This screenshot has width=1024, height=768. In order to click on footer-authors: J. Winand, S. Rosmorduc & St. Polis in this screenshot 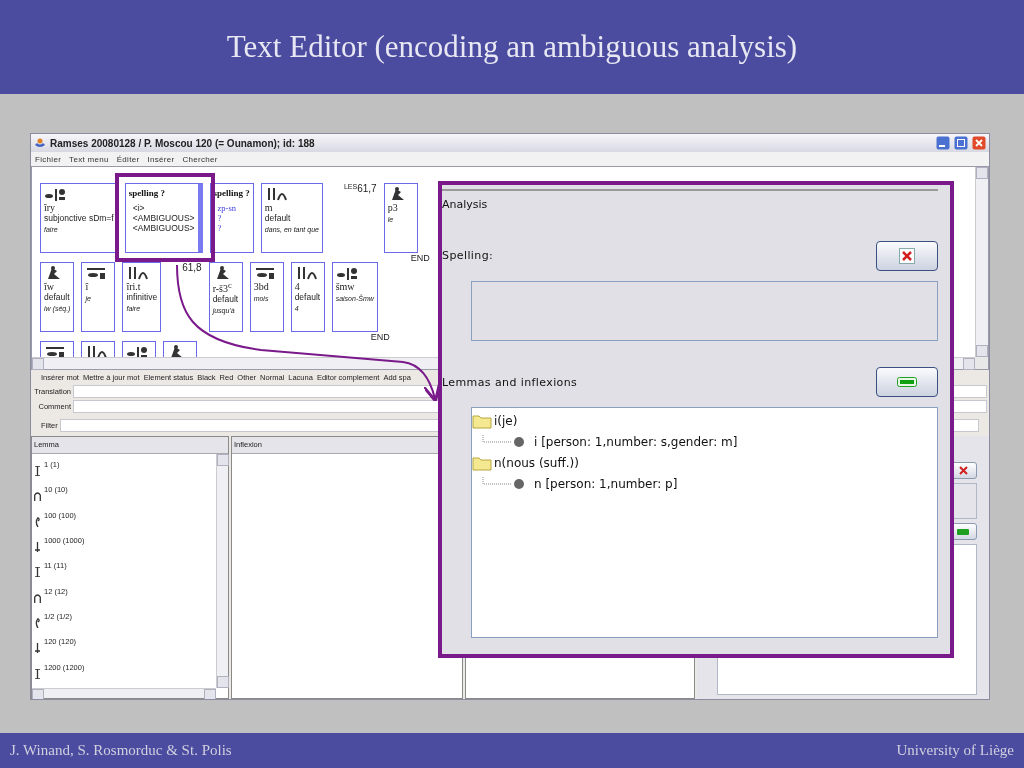, I will do `click(121, 750)`.